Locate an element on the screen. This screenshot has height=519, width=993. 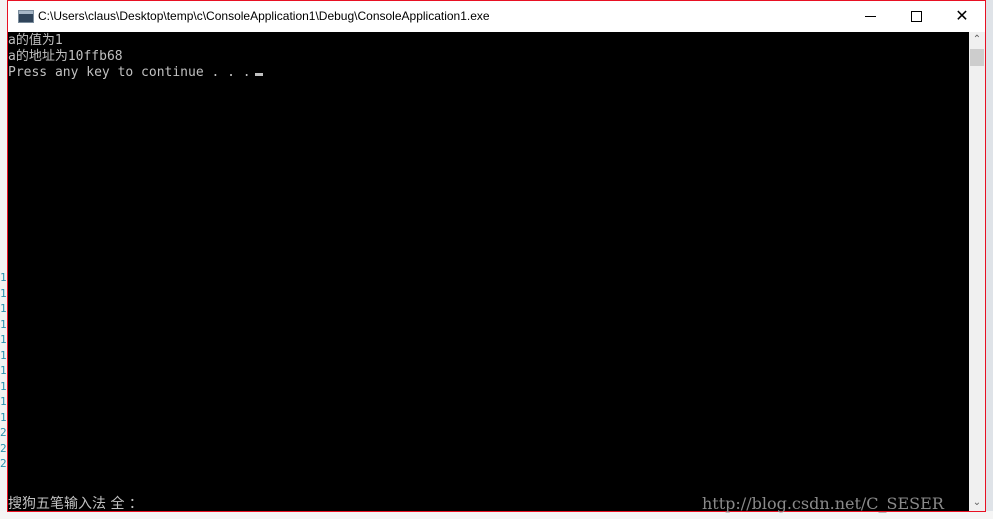
chevron-up-icon: ⌃ is located at coordinates (977, 39).